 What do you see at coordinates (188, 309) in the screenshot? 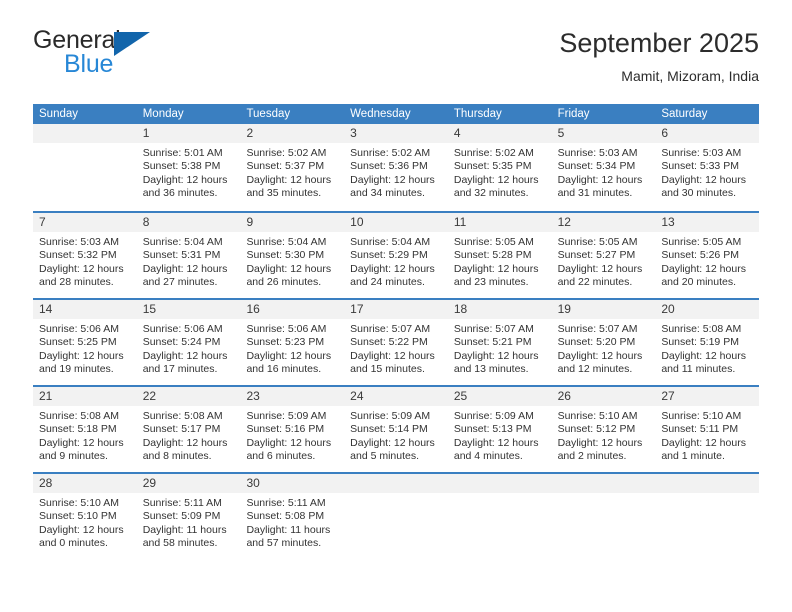
I see `day-number: 15` at bounding box center [188, 309].